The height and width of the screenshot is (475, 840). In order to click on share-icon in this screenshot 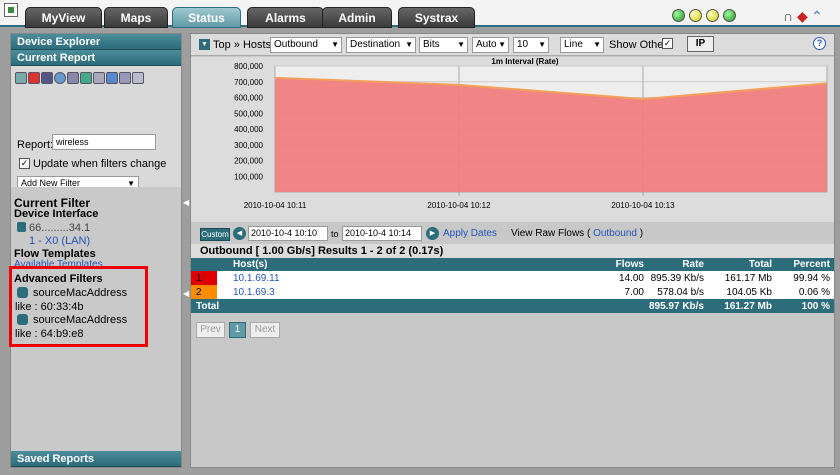, I will do `click(21, 78)`.